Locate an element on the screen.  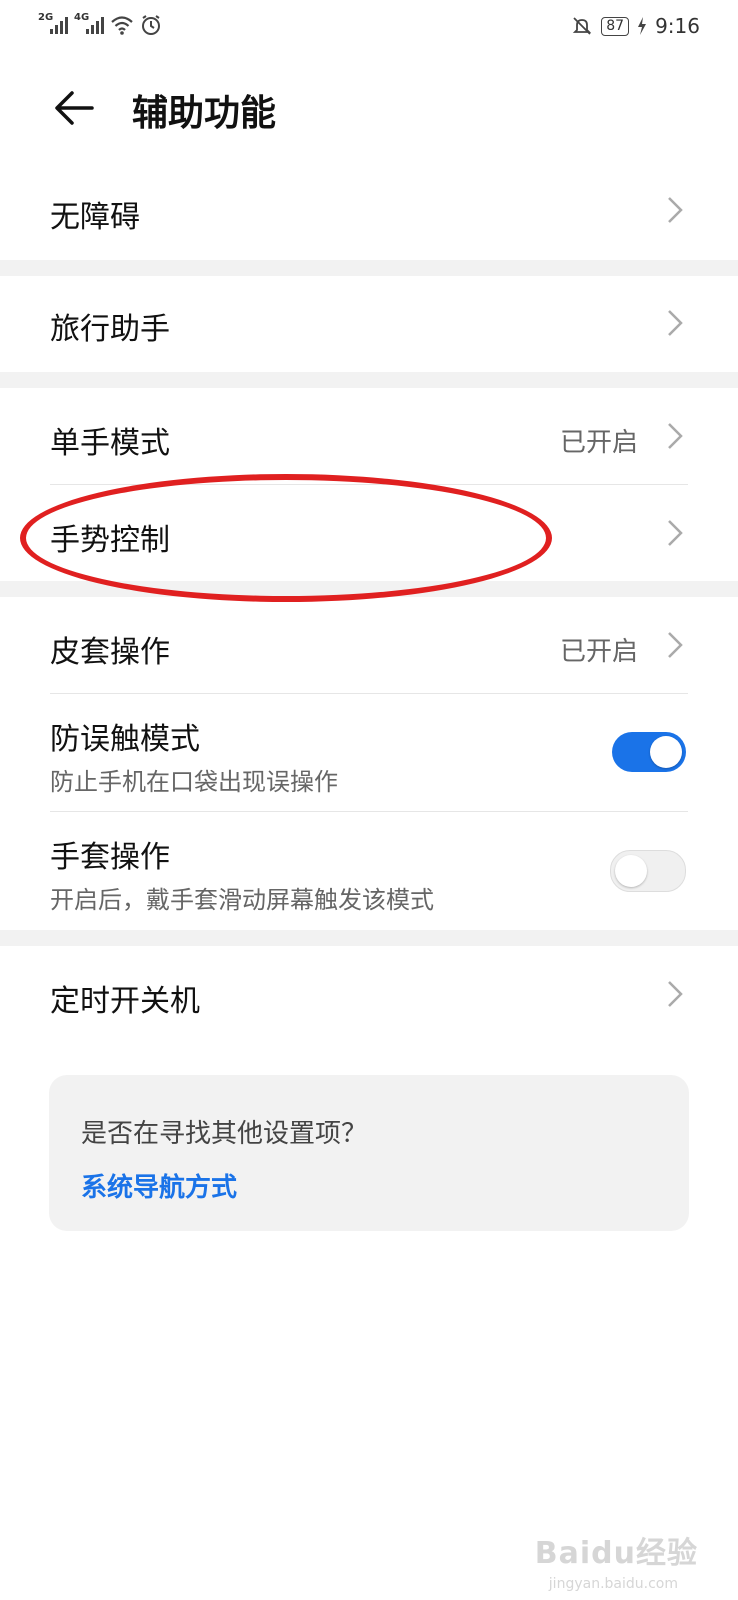
system-navigation-link: 系统导航方式 is located at coordinates (159, 1185).